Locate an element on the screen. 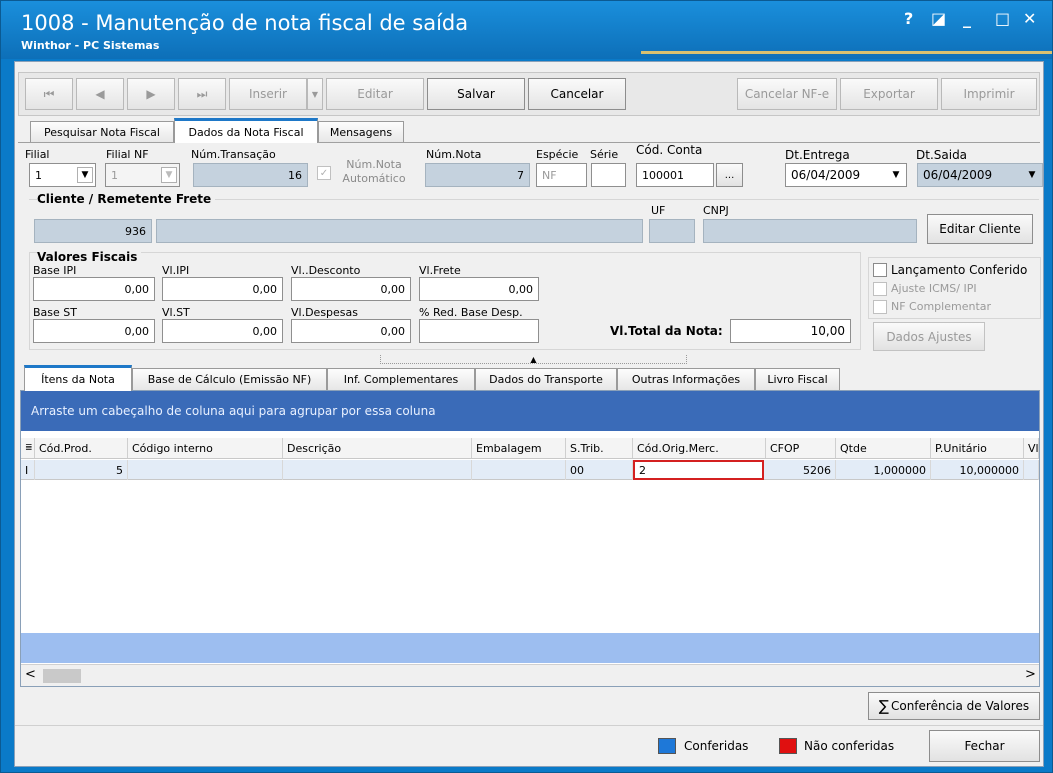 This screenshot has width=1053, height=773. serie-field is located at coordinates (608, 175).